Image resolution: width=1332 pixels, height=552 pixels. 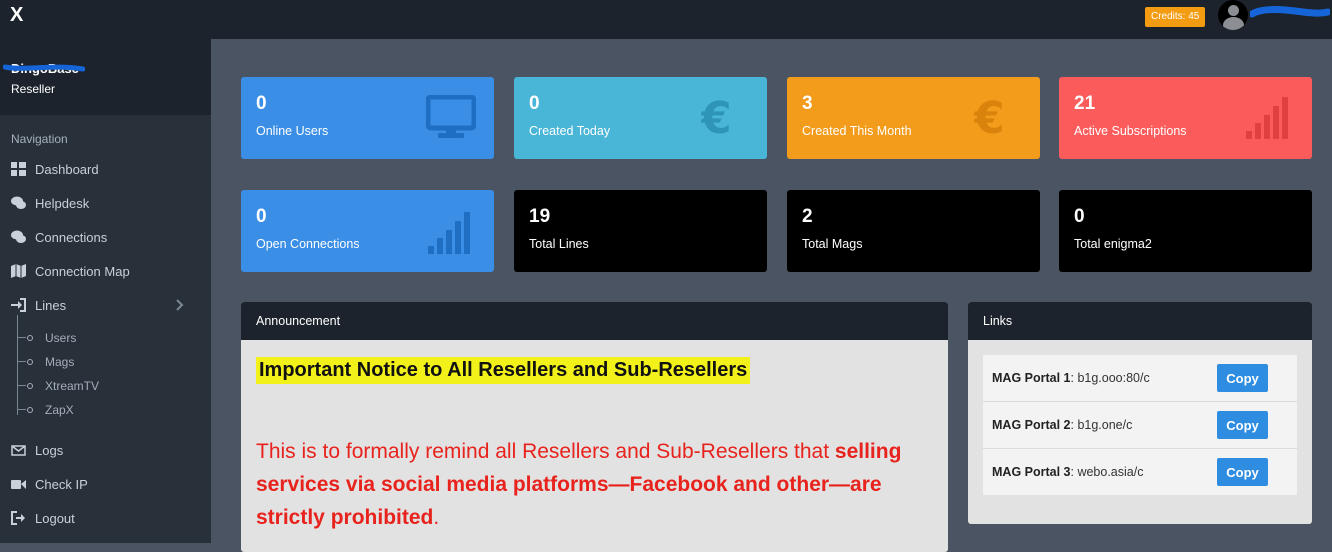 What do you see at coordinates (61, 484) in the screenshot?
I see `sidebar-item-label: Check IP` at bounding box center [61, 484].